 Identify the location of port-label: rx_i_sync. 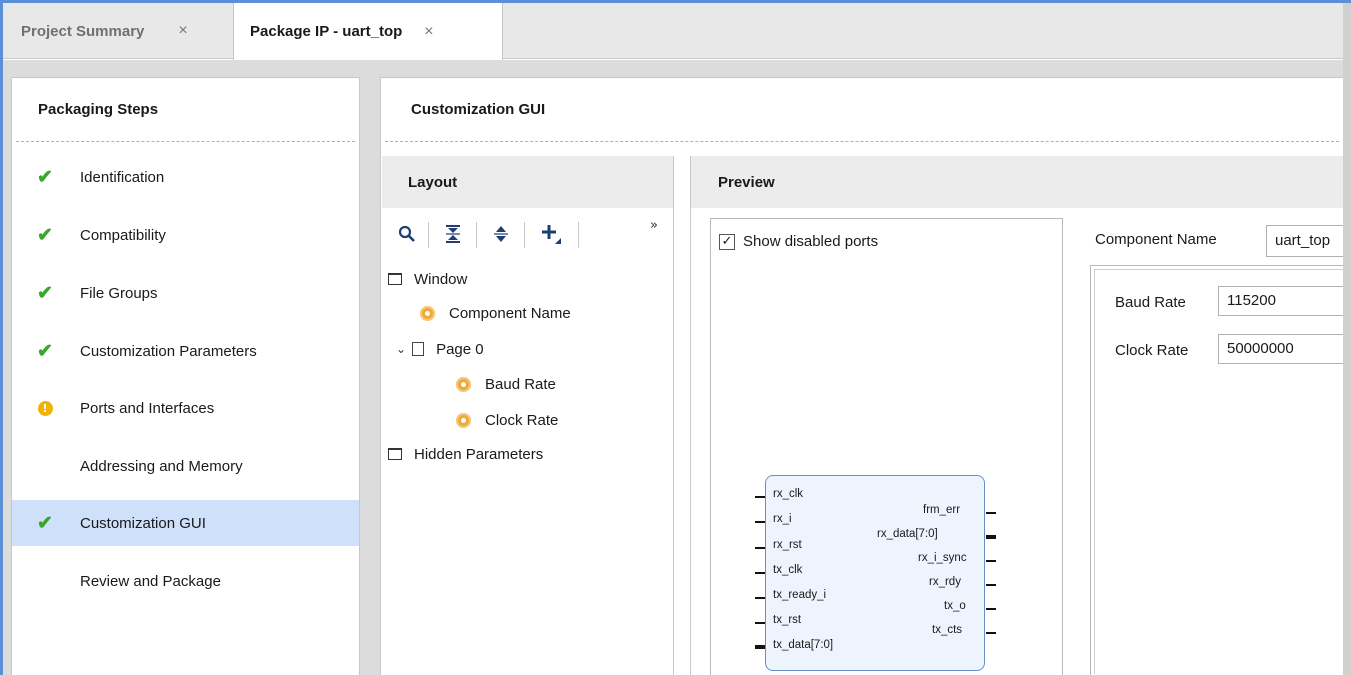
(942, 558).